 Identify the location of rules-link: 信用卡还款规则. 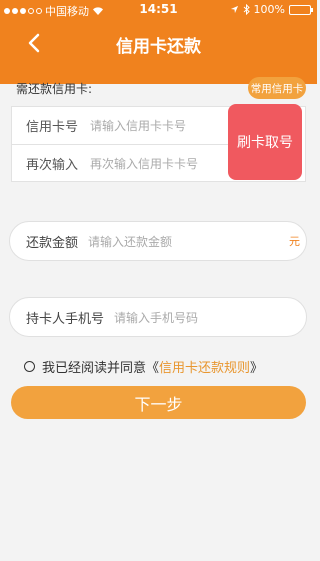
(204, 366).